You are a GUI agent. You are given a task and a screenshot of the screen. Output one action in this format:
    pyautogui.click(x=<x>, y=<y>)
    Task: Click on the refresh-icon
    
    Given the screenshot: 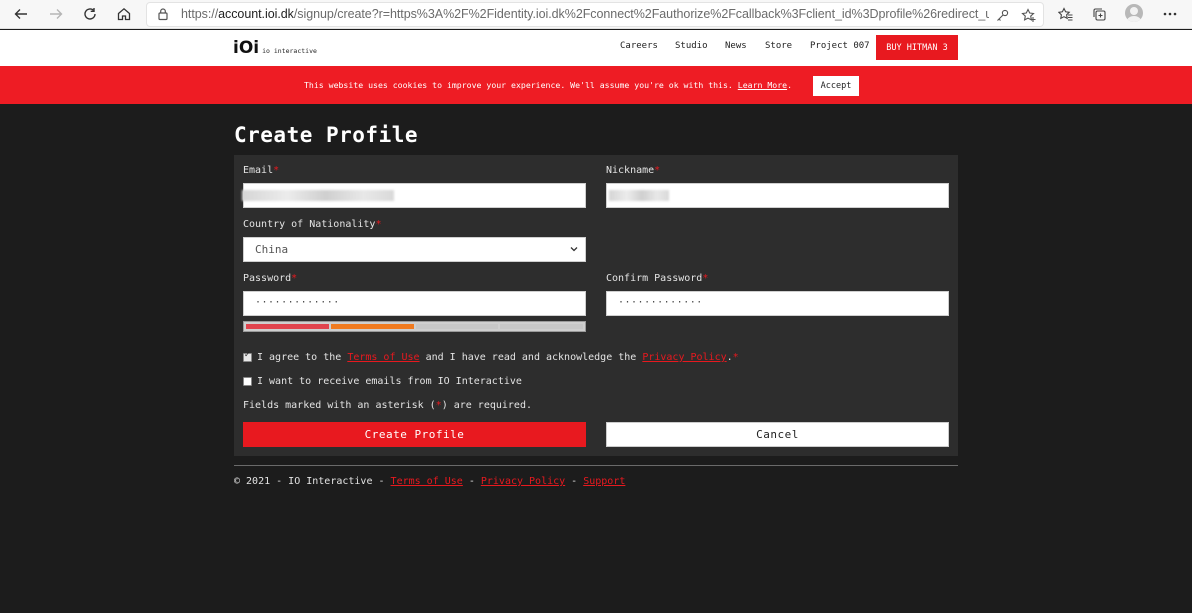 What is the action you would take?
    pyautogui.click(x=90, y=14)
    